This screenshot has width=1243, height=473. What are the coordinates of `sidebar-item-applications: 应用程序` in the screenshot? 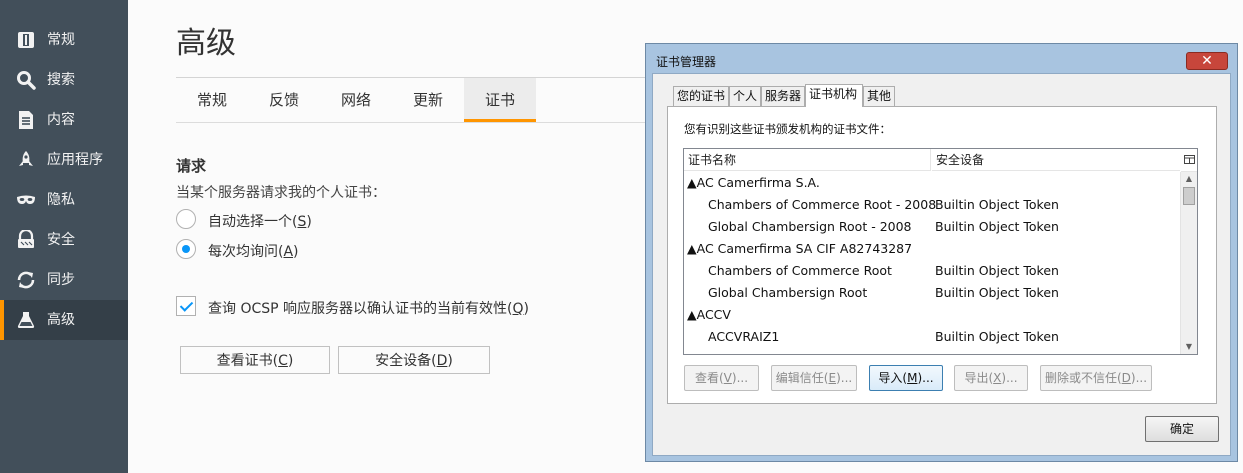 It's located at (64, 160).